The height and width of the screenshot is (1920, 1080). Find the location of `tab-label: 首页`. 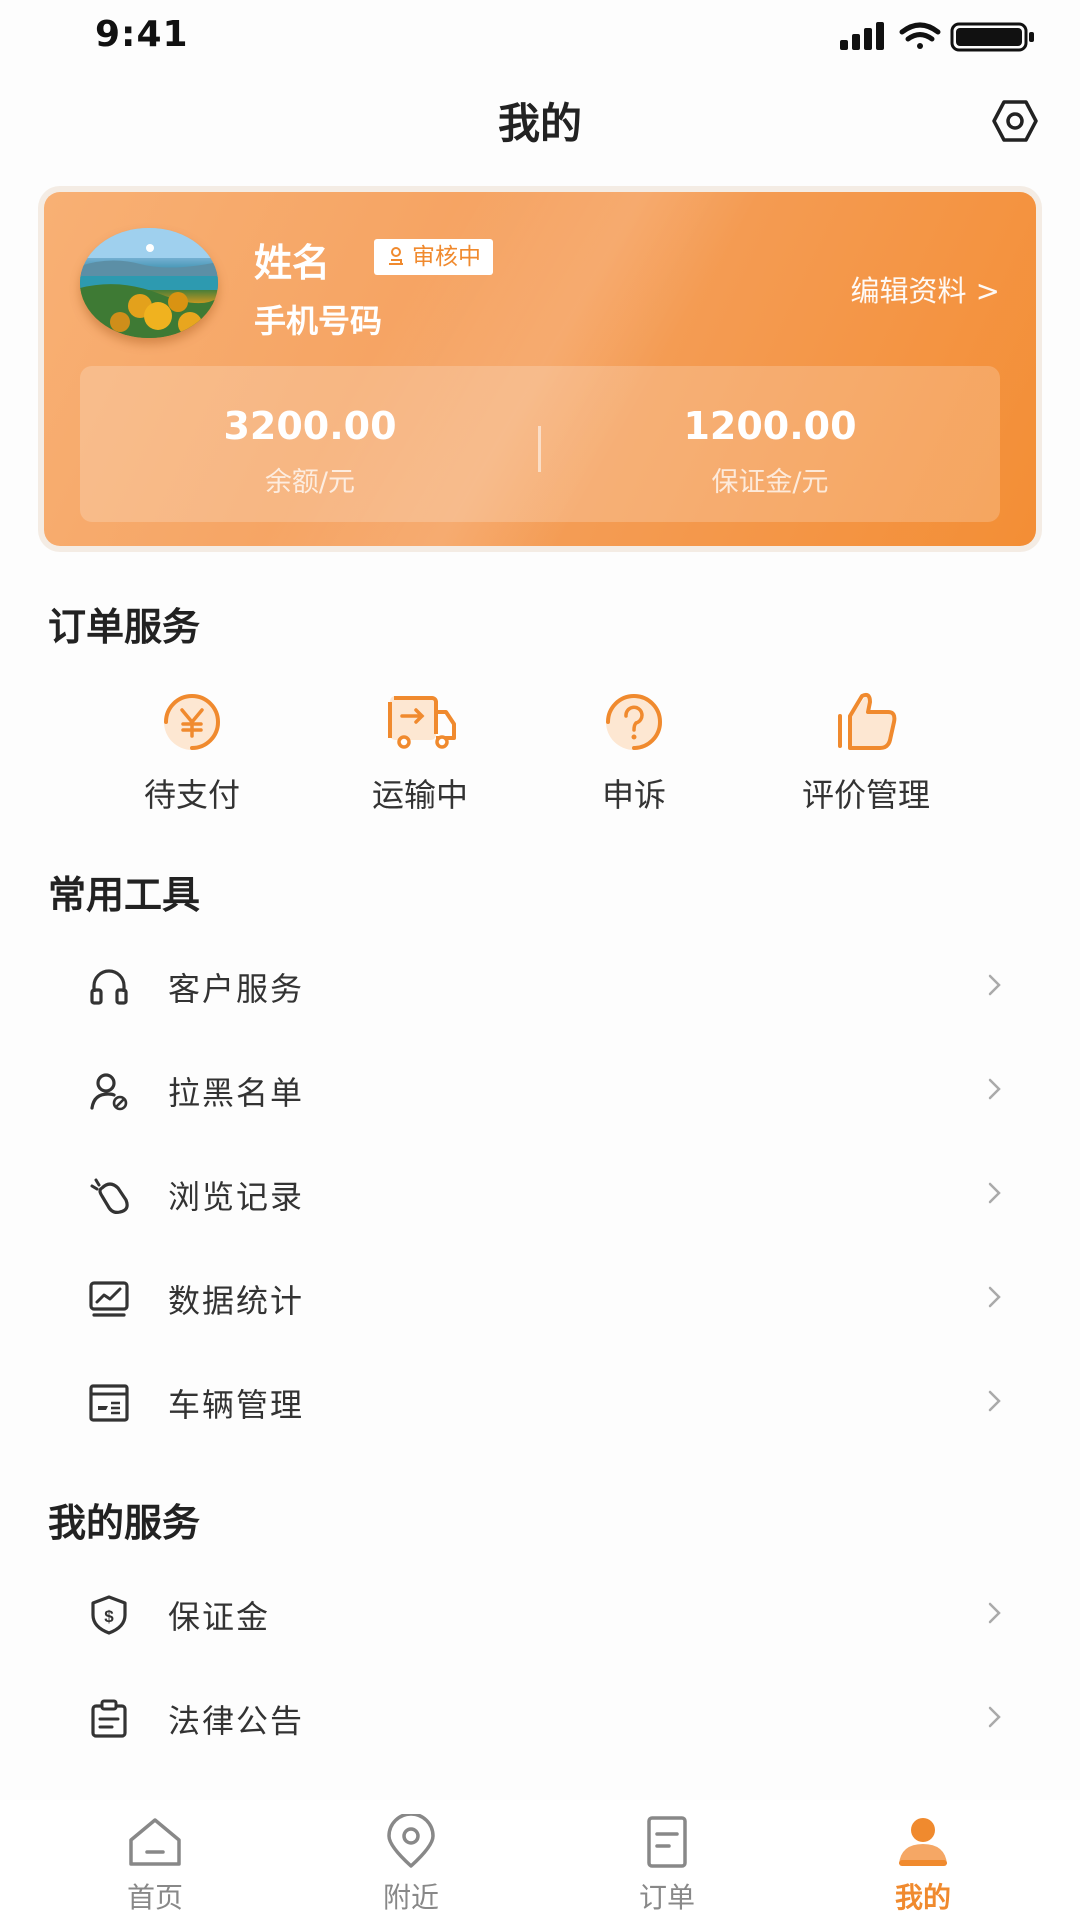

tab-label: 首页 is located at coordinates (154, 1897).